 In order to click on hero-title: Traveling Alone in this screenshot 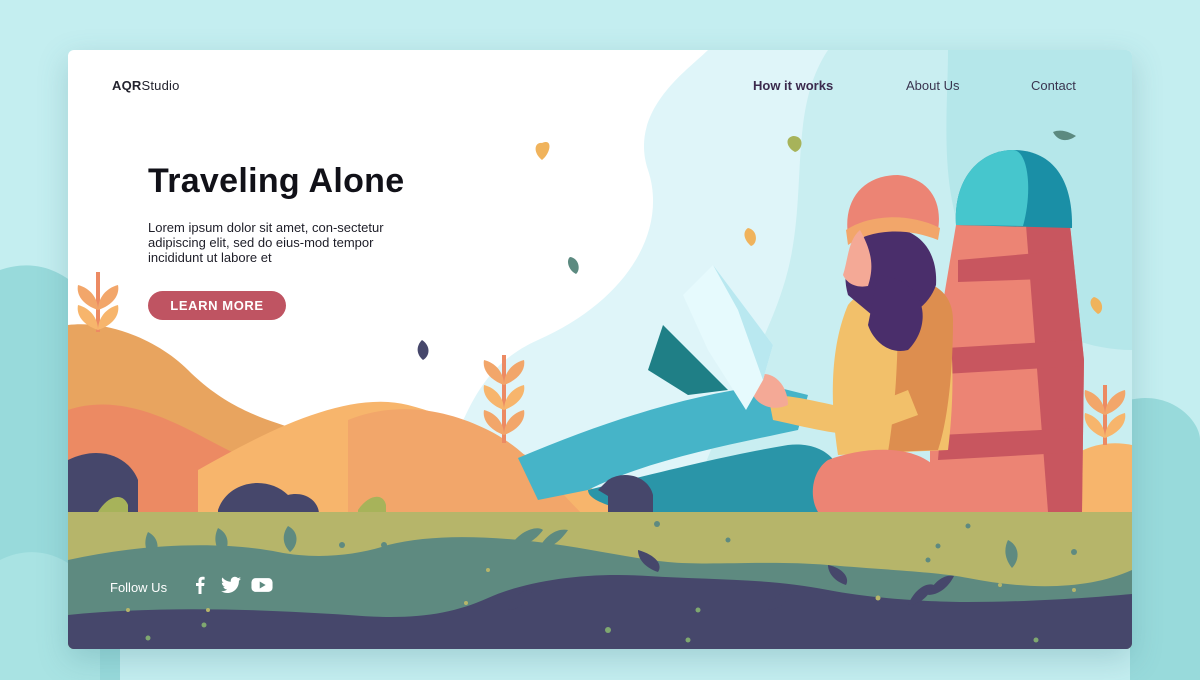, I will do `click(276, 181)`.